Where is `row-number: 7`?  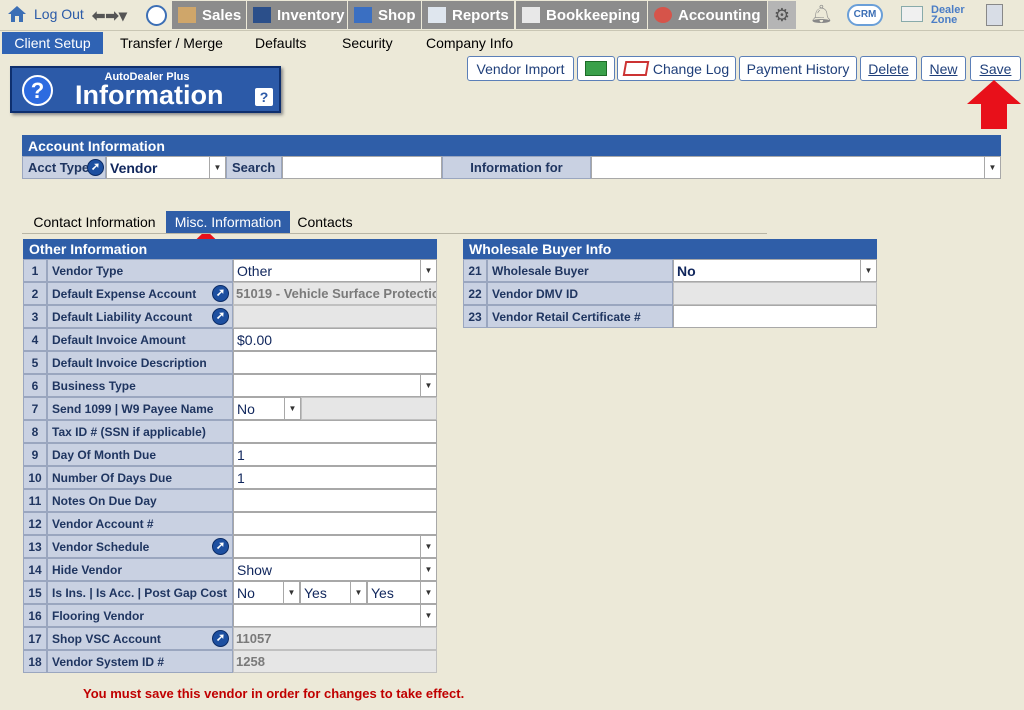
row-number: 7 is located at coordinates (35, 408).